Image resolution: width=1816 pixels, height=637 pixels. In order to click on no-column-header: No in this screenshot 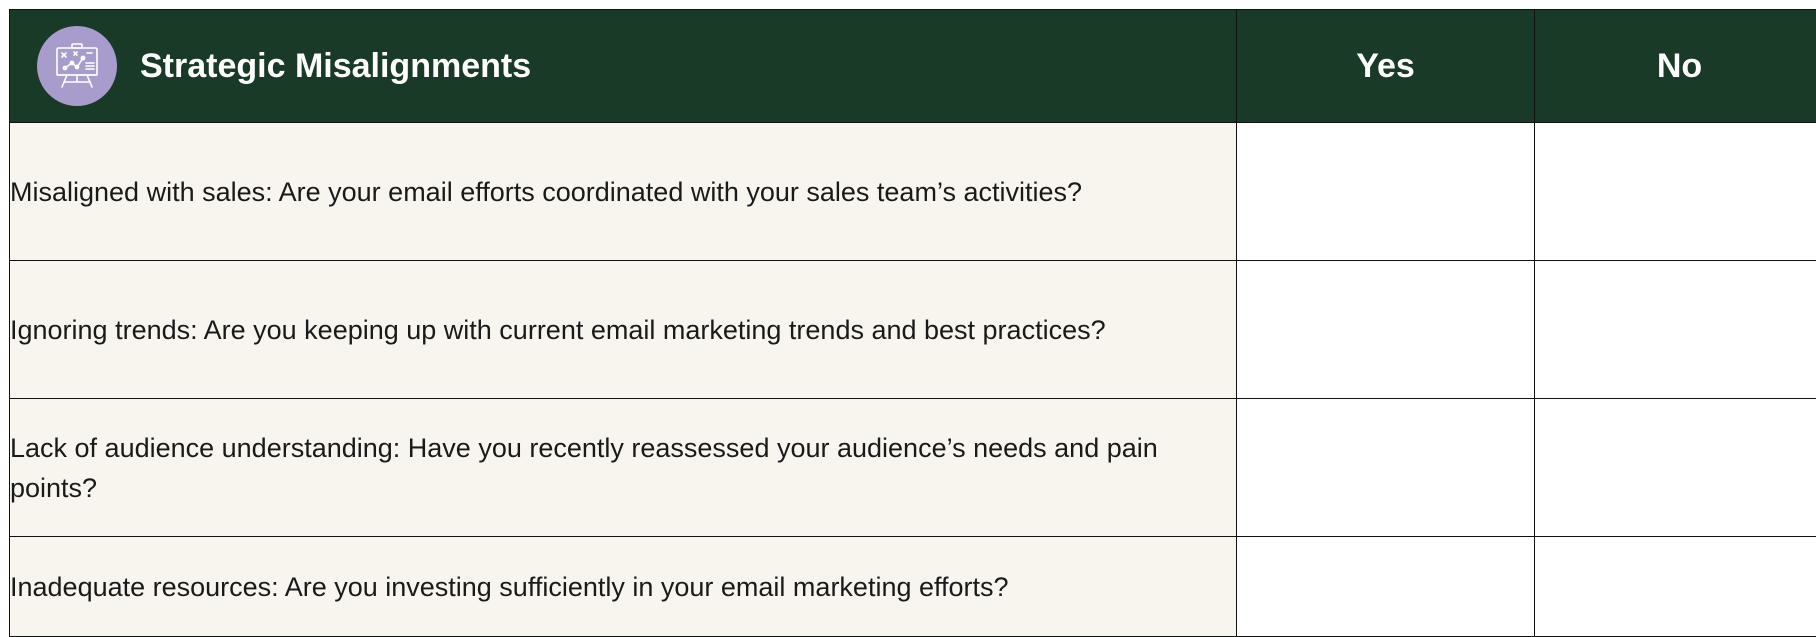, I will do `click(1675, 66)`.